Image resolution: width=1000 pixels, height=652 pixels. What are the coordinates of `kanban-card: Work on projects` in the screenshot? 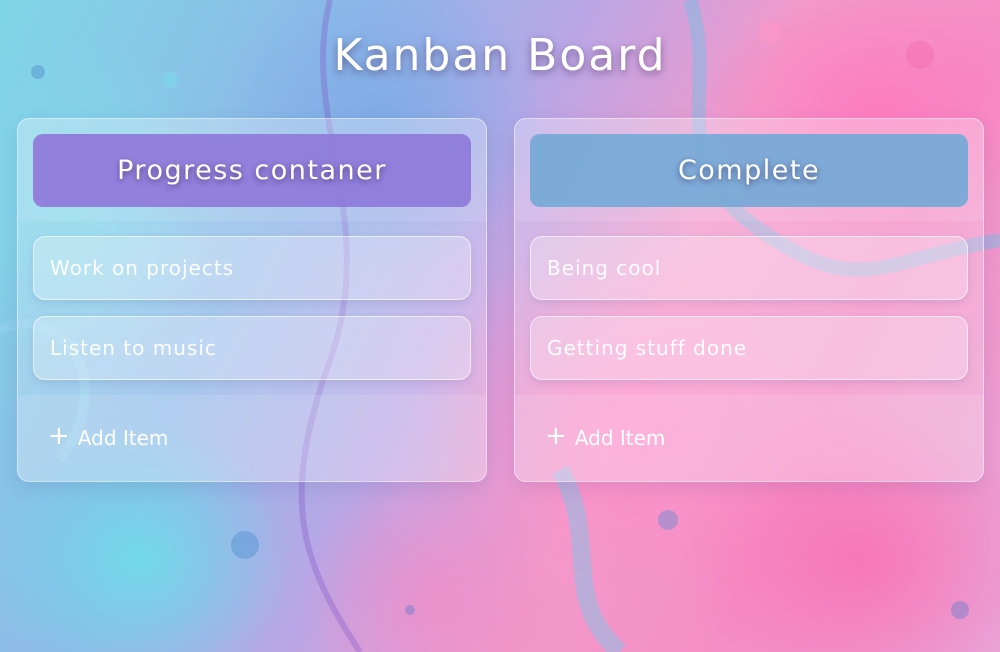 It's located at (252, 268).